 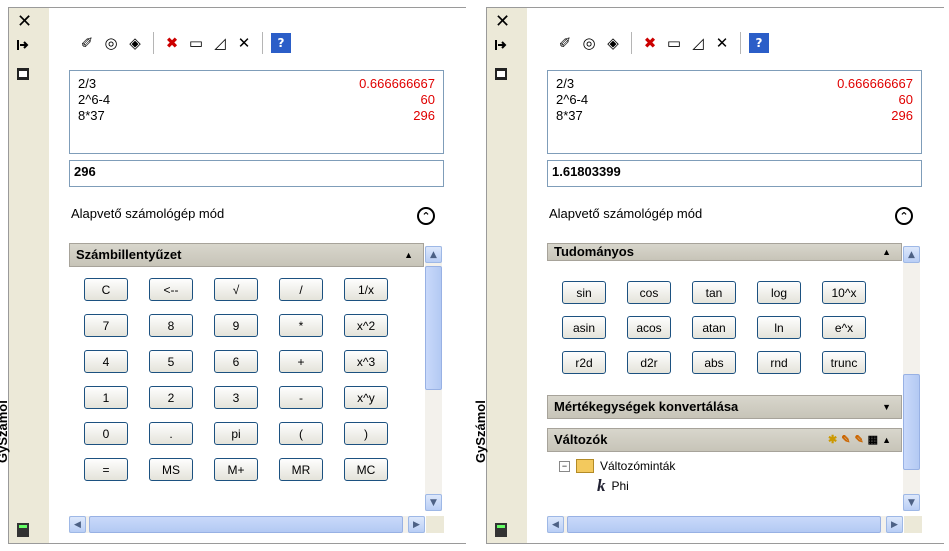 What do you see at coordinates (584, 292) in the screenshot?
I see `key-sin: sin` at bounding box center [584, 292].